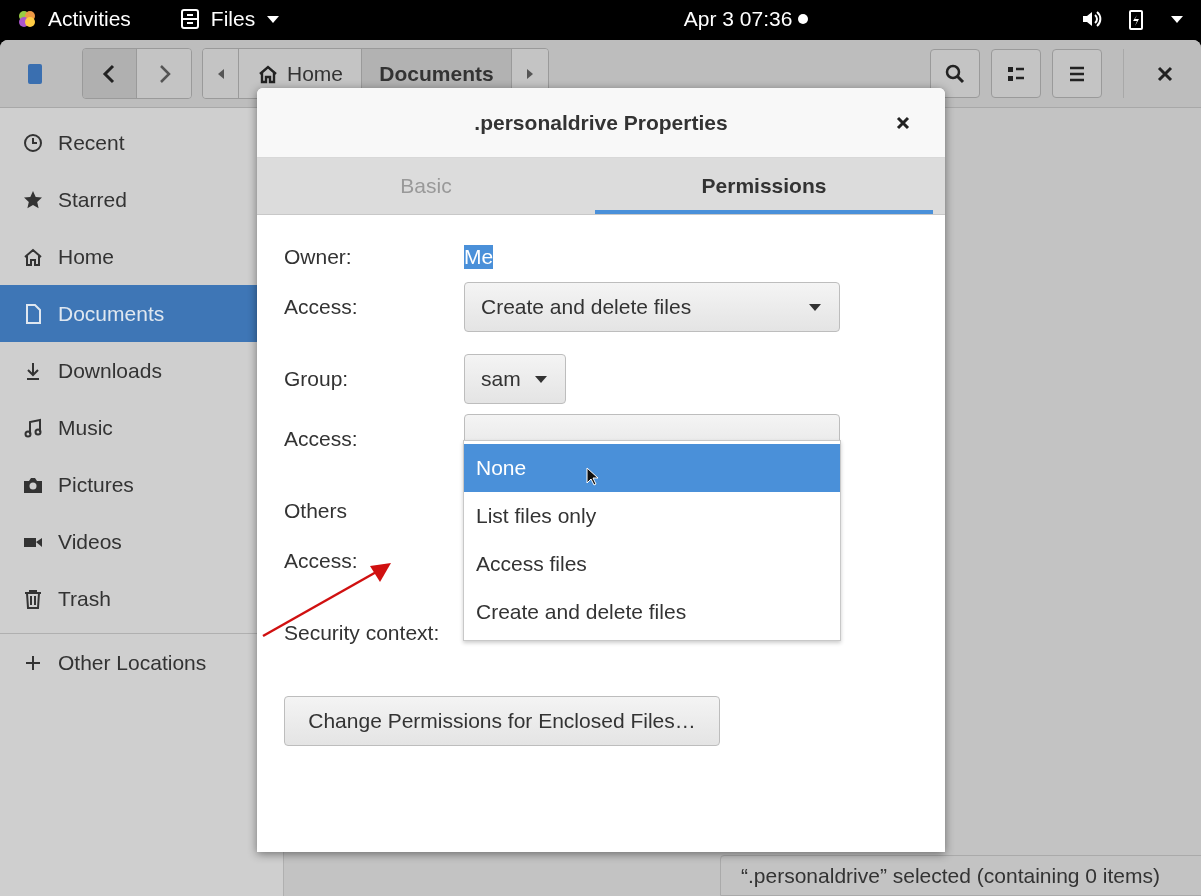 The height and width of the screenshot is (896, 1201). What do you see at coordinates (764, 186) in the screenshot?
I see `tab: Permissions` at bounding box center [764, 186].